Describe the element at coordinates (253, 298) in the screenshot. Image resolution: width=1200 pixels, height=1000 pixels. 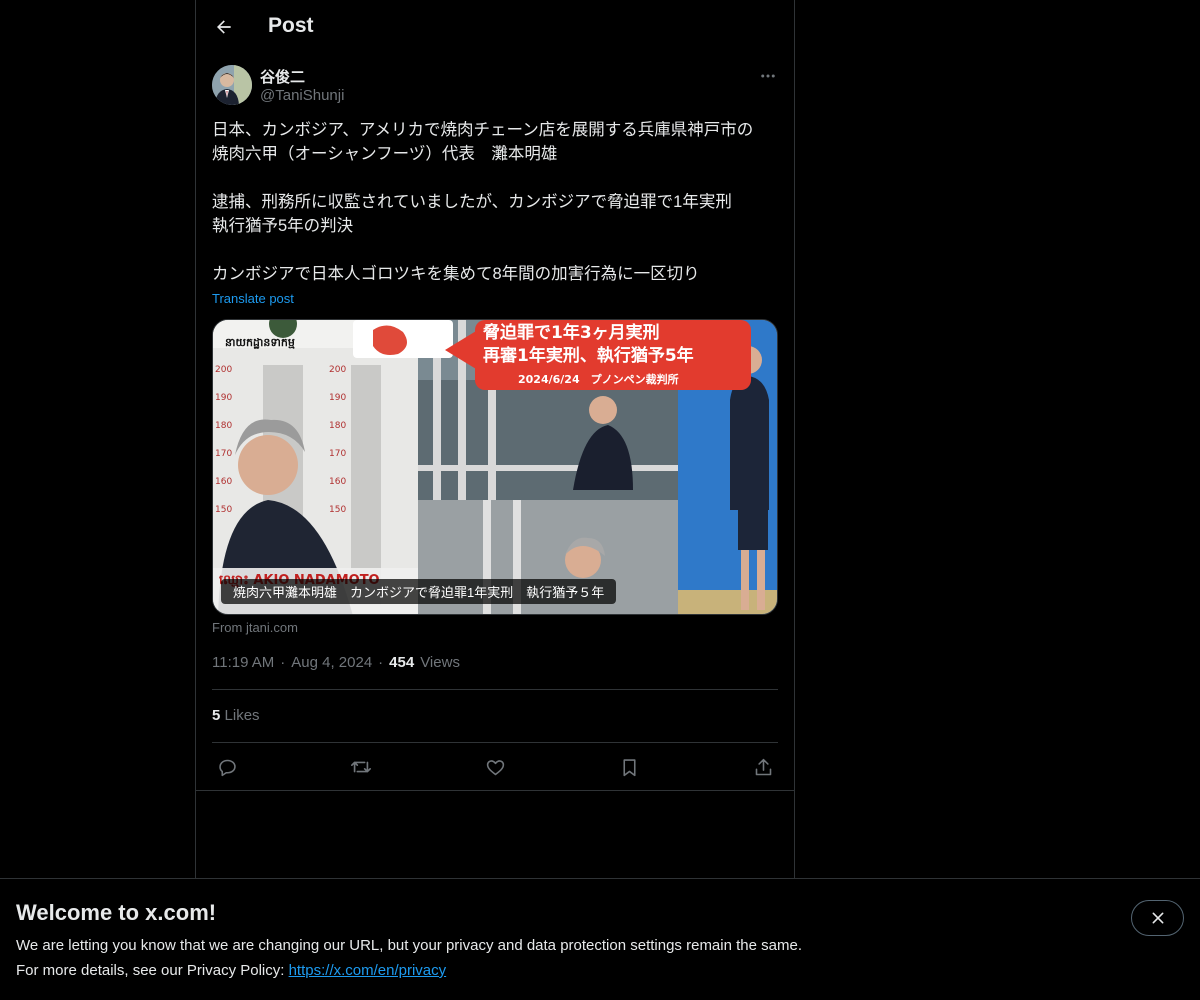
I see `translate-link: Translate post` at that location.